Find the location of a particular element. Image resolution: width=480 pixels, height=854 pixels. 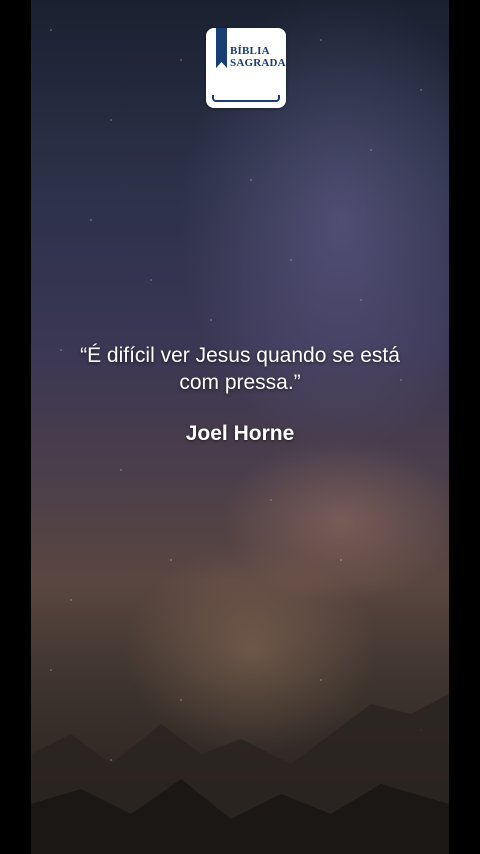

logo-line-1: BÍBLIA is located at coordinates (250, 51).